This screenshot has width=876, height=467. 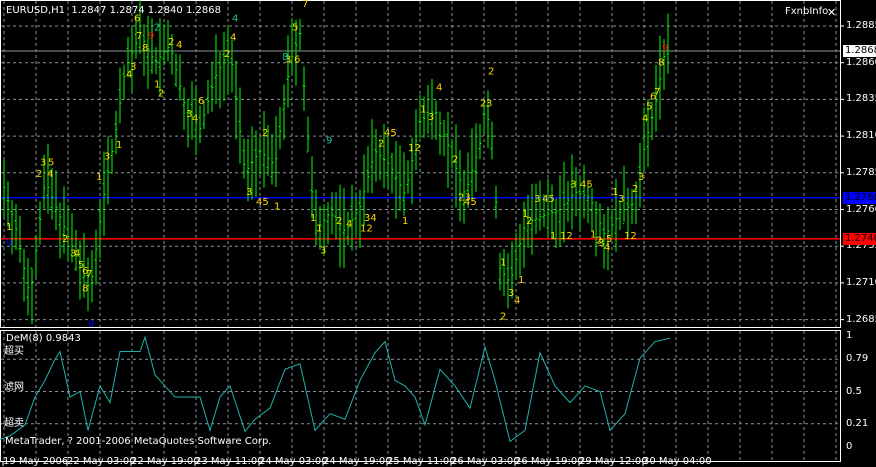 What do you see at coordinates (831, 12) in the screenshot?
I see `close-icon: ✕` at bounding box center [831, 12].